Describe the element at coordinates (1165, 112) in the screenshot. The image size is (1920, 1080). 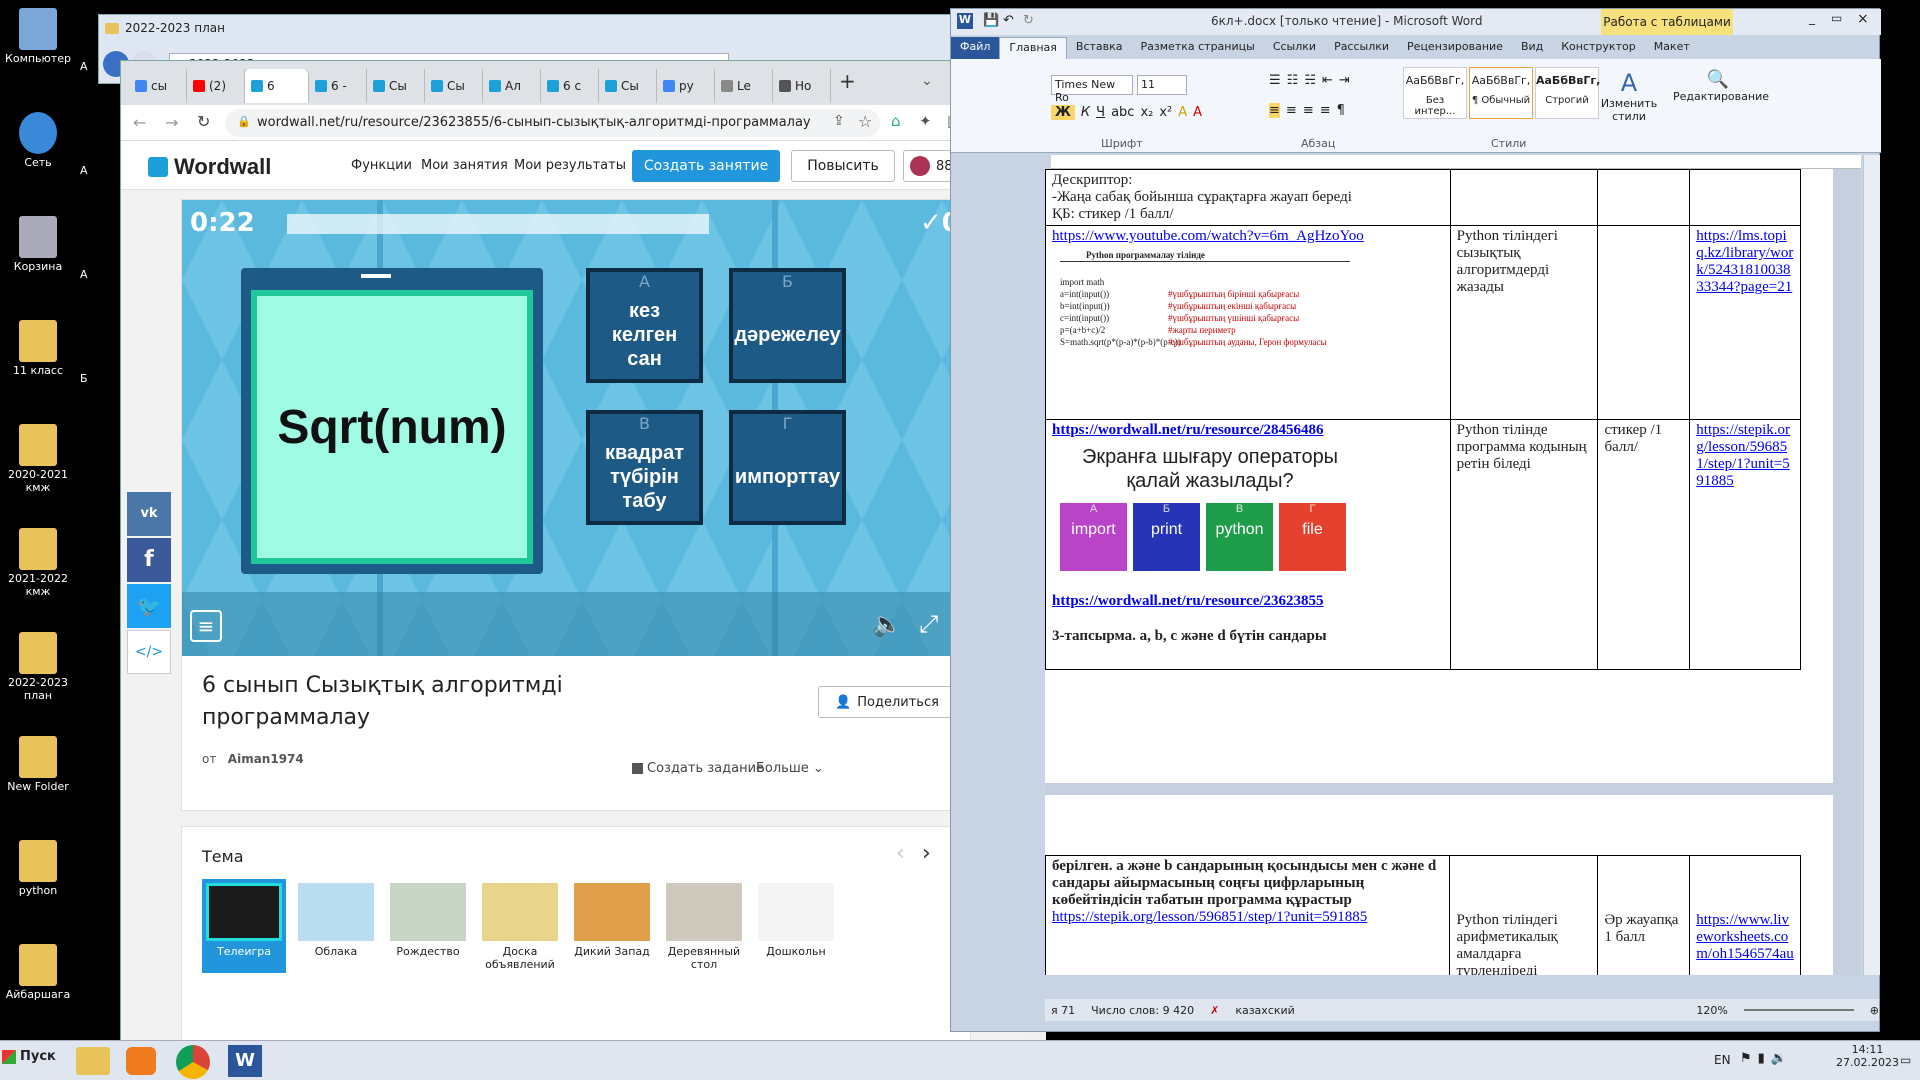
I see `superscript-button: x²` at that location.